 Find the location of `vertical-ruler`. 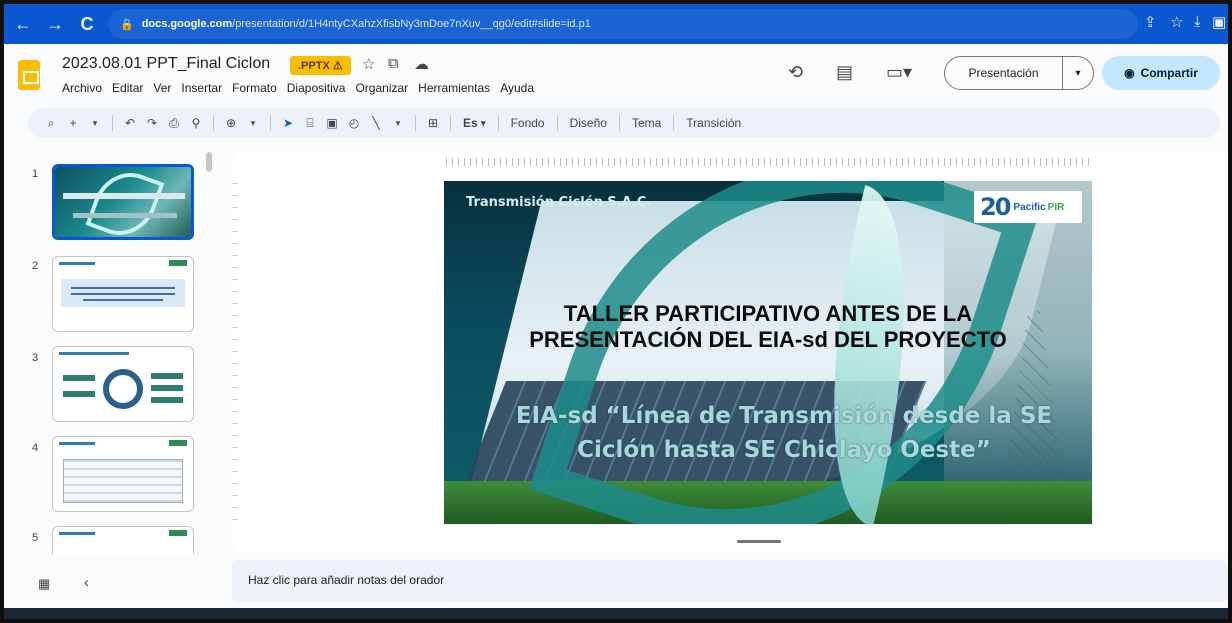

vertical-ruler is located at coordinates (235, 350).